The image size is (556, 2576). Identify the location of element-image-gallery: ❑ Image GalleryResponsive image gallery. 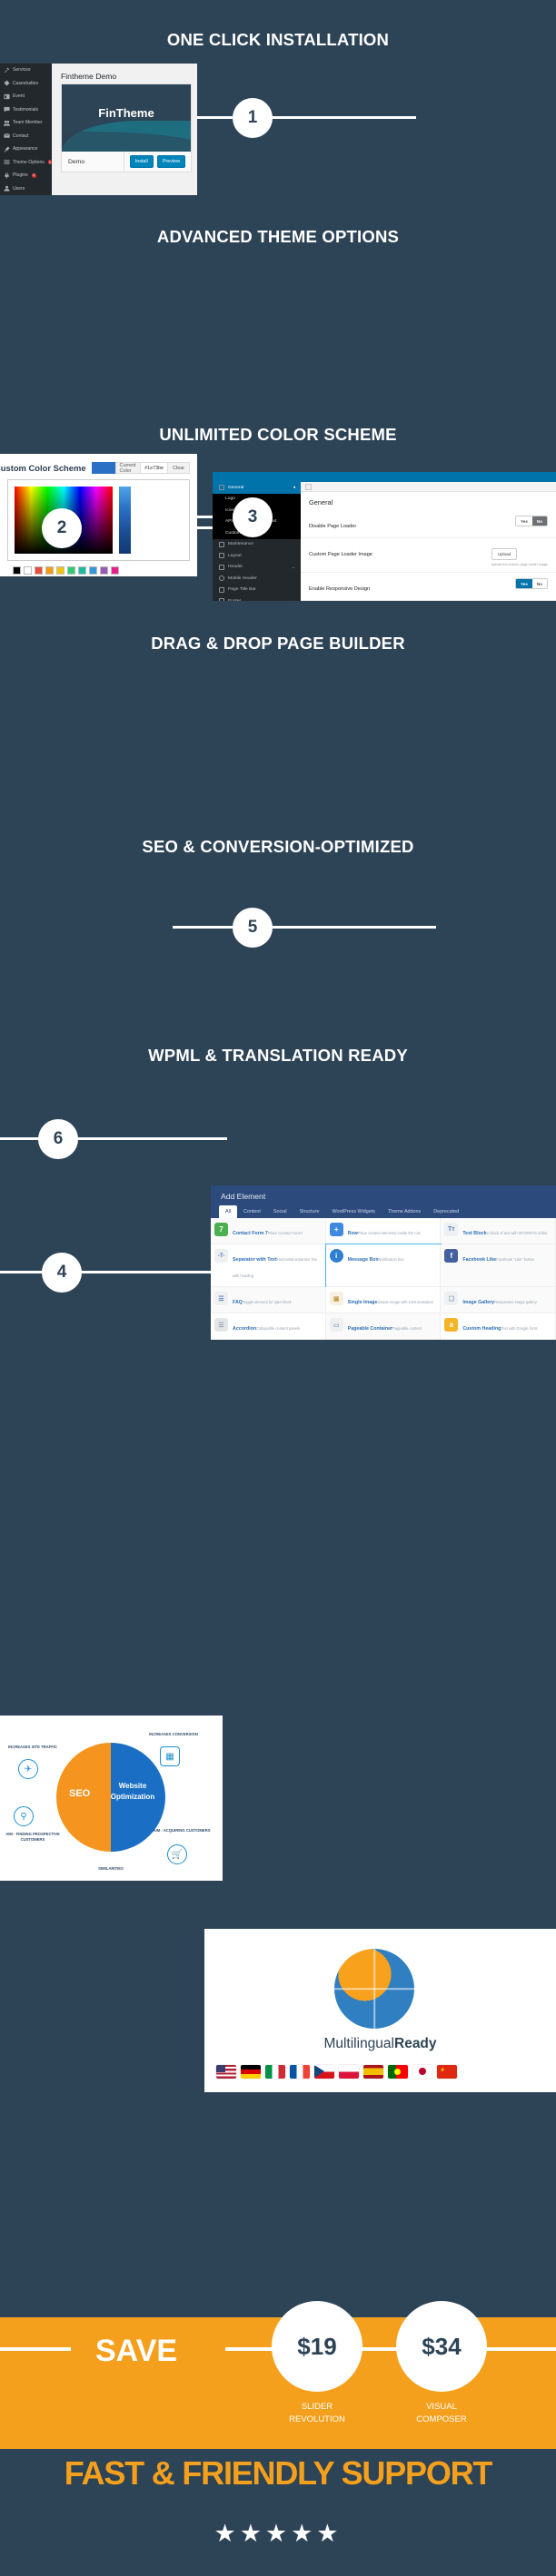
(499, 1300).